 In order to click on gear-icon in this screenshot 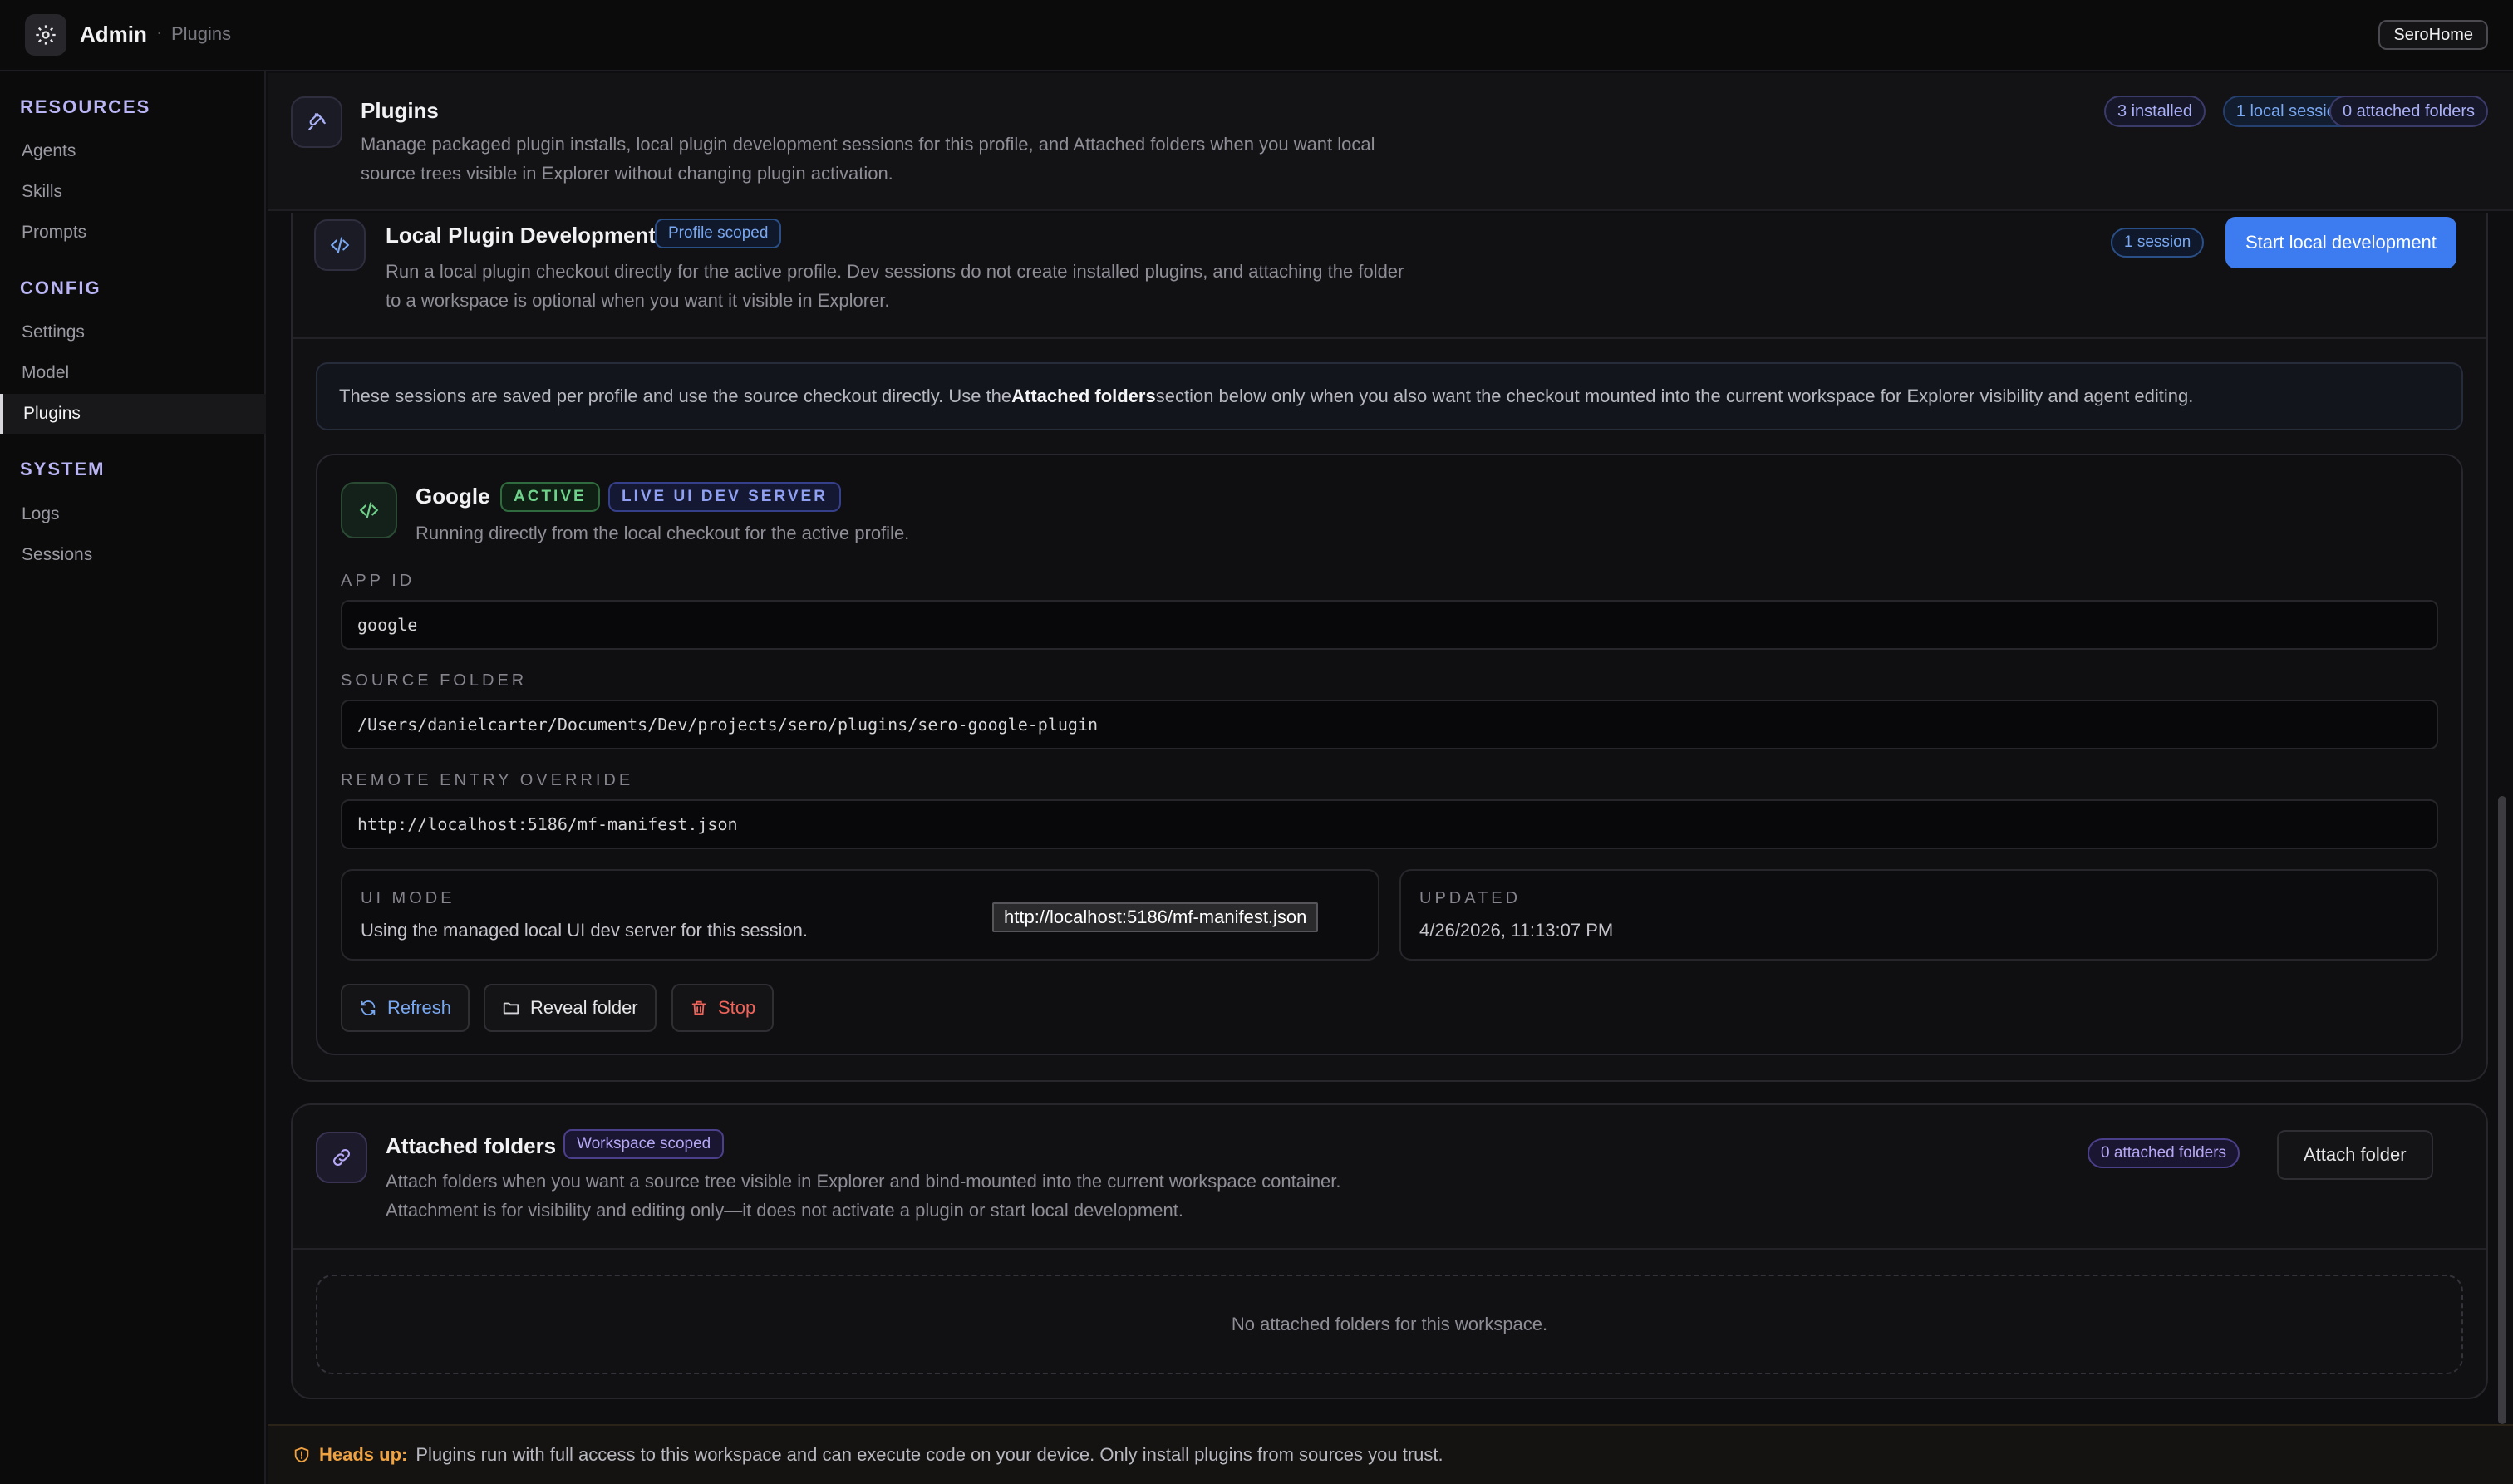, I will do `click(45, 35)`.